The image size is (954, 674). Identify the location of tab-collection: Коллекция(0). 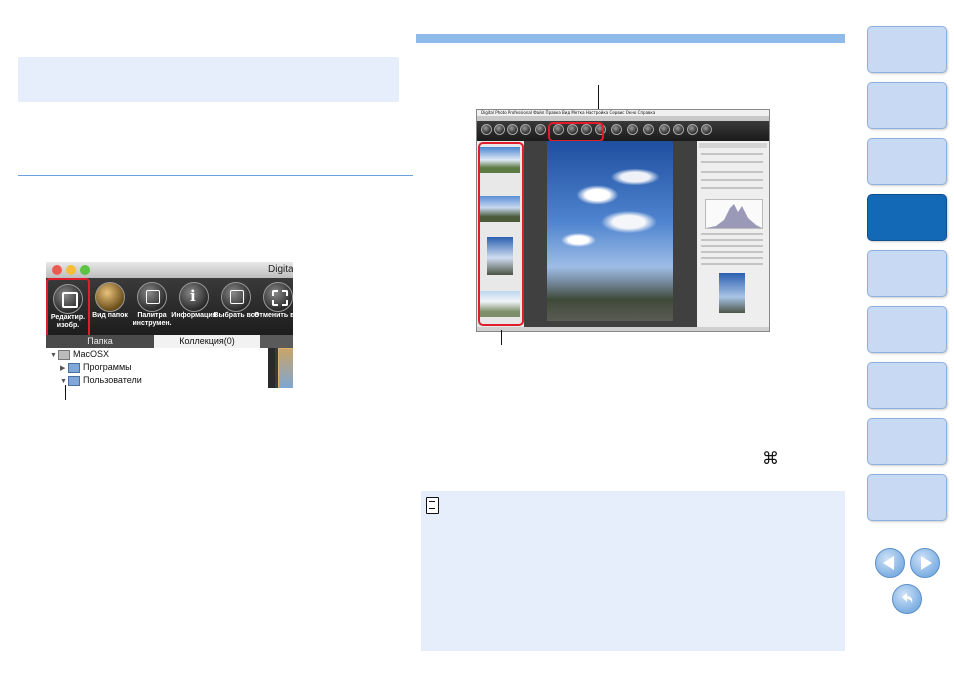
(207, 341).